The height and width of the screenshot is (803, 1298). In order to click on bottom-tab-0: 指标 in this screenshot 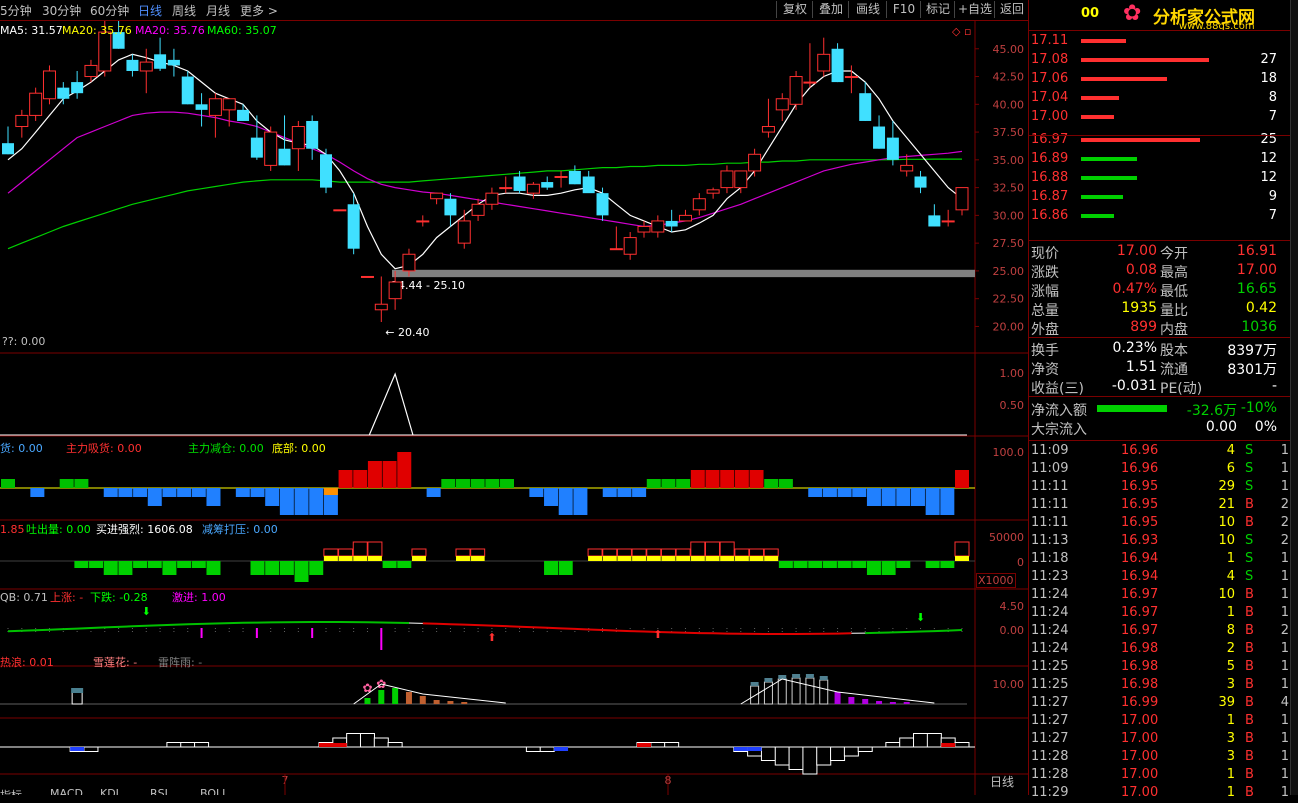, I will do `click(11, 791)`.